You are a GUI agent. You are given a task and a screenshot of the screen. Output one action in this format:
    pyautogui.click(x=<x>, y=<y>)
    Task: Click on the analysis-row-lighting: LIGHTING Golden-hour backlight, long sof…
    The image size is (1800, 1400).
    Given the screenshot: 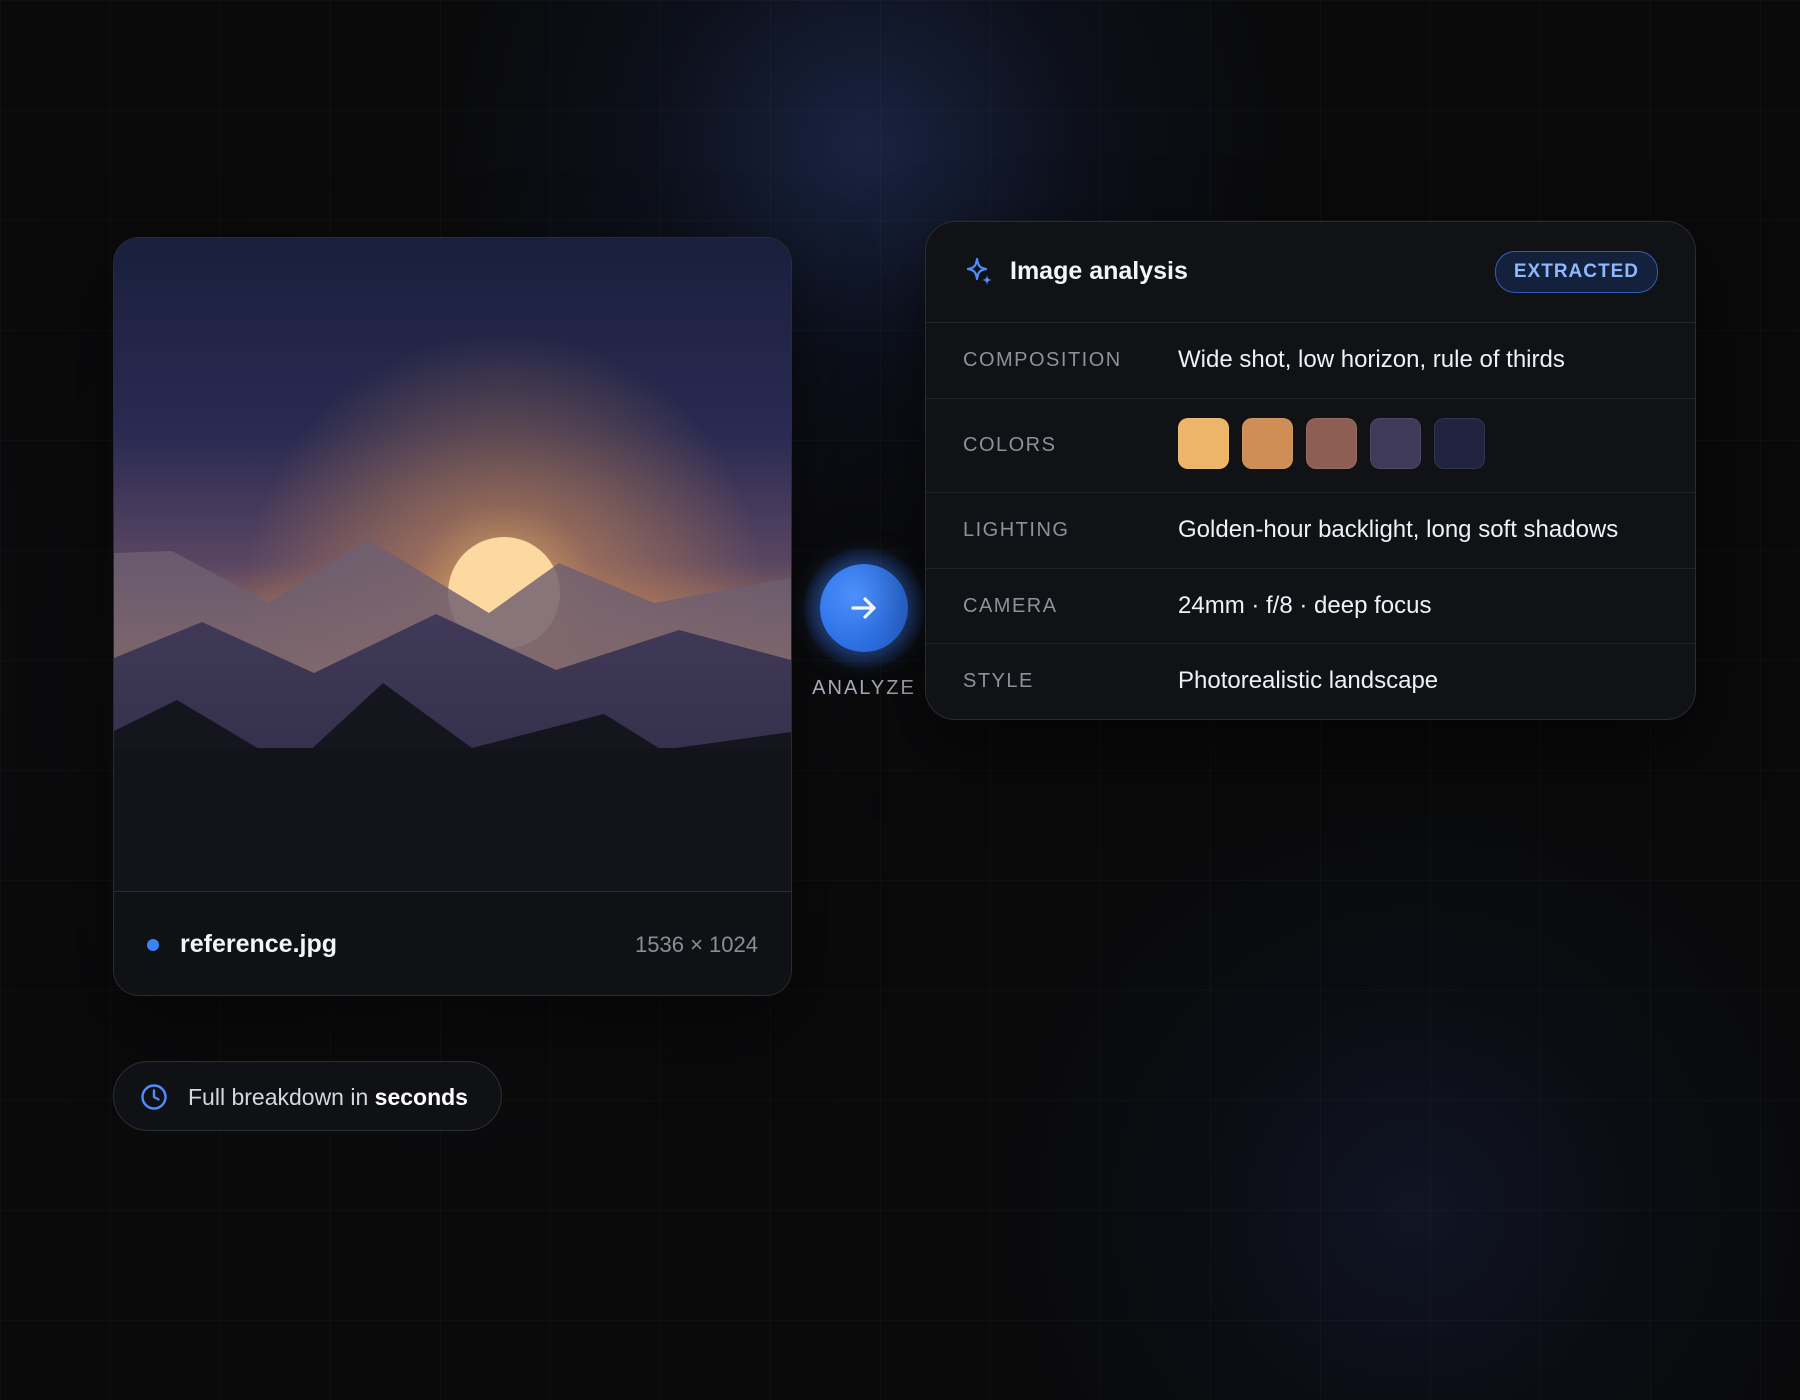 What is the action you would take?
    pyautogui.click(x=1310, y=530)
    